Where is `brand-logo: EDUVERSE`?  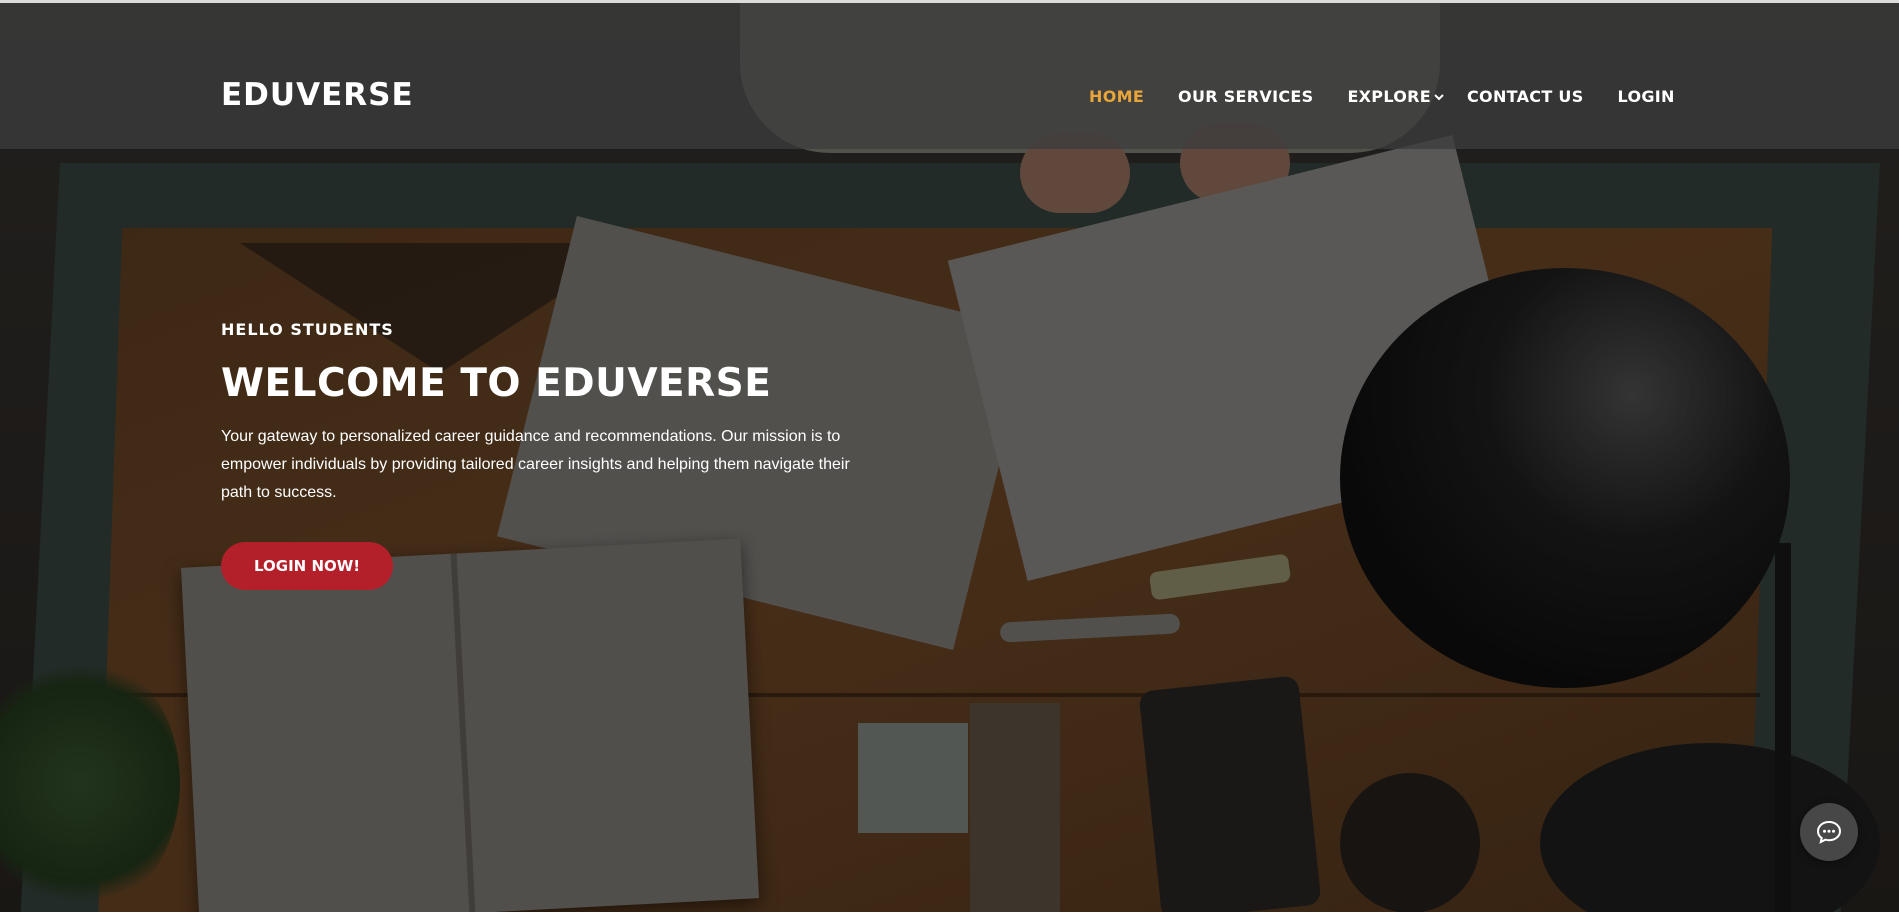
brand-logo: EDUVERSE is located at coordinates (317, 95).